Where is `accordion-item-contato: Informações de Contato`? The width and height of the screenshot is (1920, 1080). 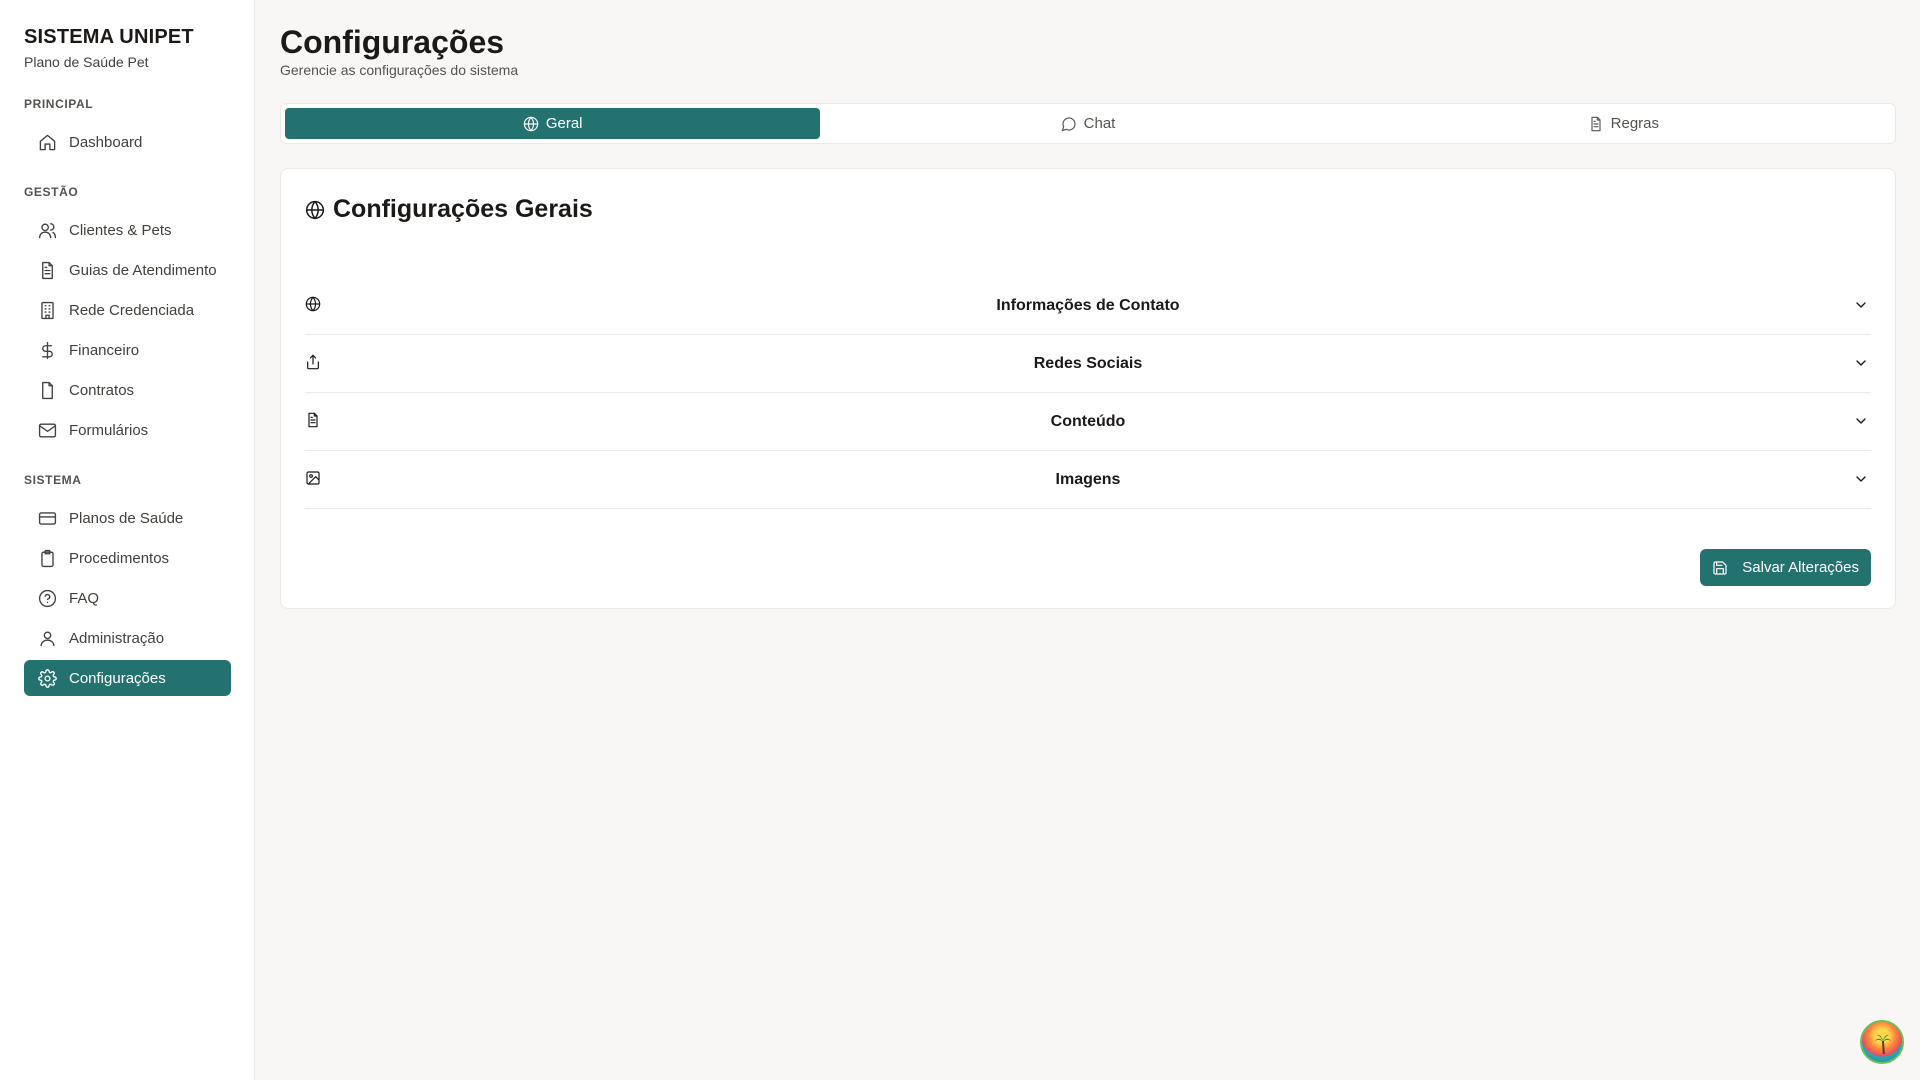 accordion-item-contato: Informações de Contato is located at coordinates (1088, 306).